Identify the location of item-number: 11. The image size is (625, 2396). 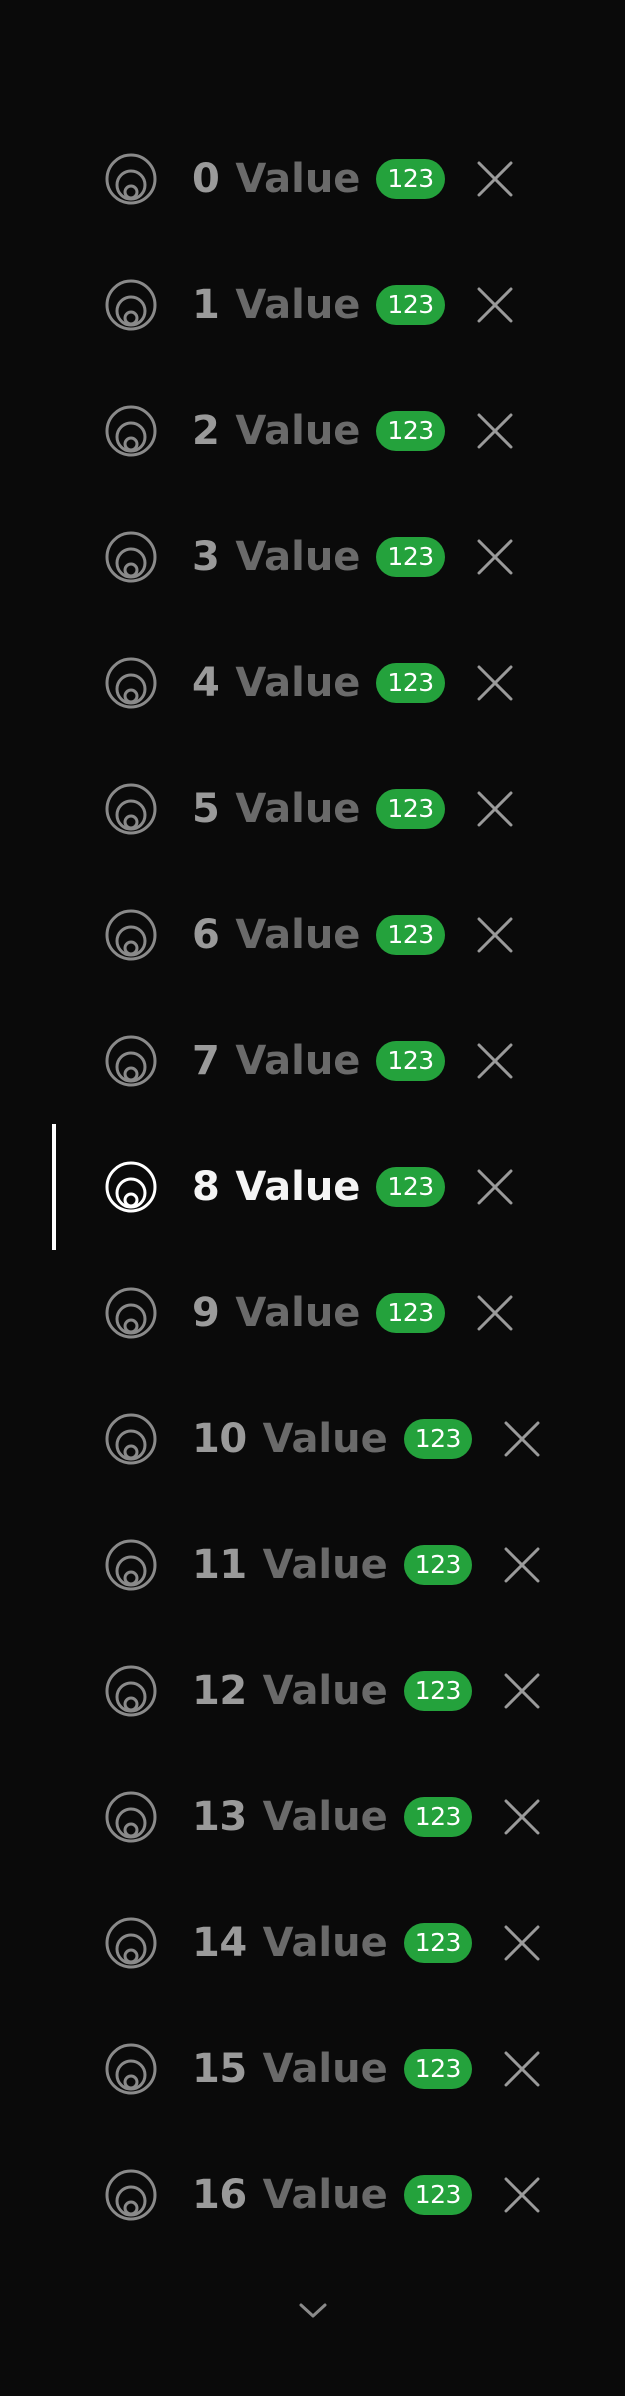
(219, 1565).